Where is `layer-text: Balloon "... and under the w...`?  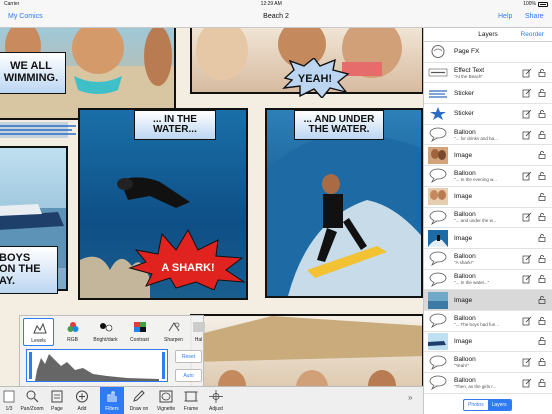
layer-text: Balloon "... and under the w... is located at coordinates (488, 217).